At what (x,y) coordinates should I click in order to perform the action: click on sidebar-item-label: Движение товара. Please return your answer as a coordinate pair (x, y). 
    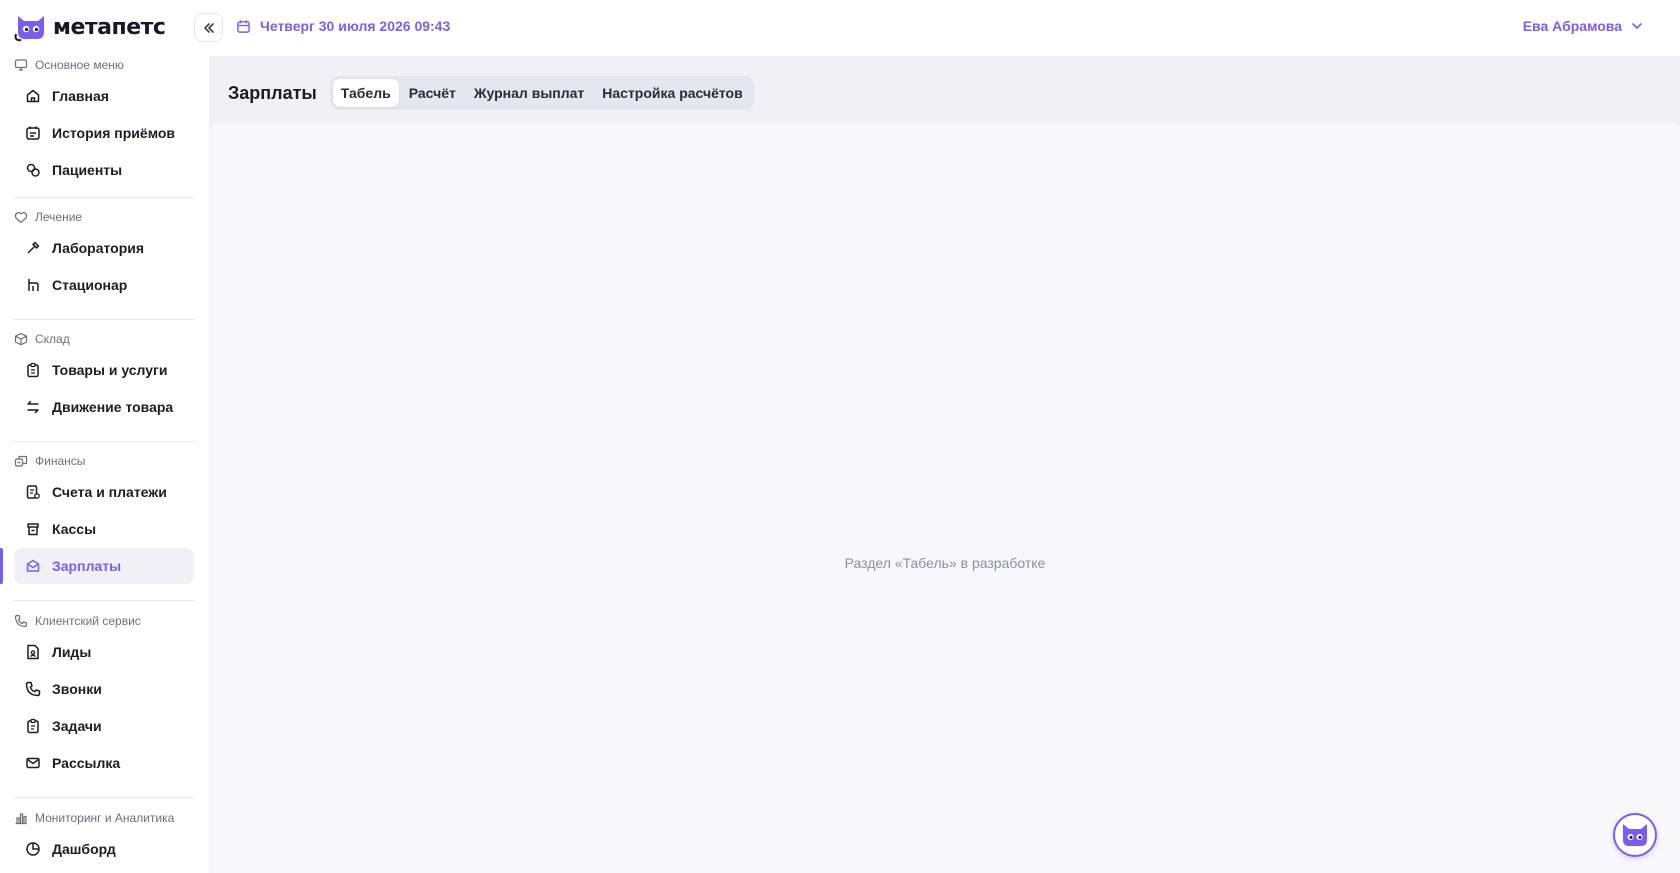
    Looking at the image, I should click on (113, 407).